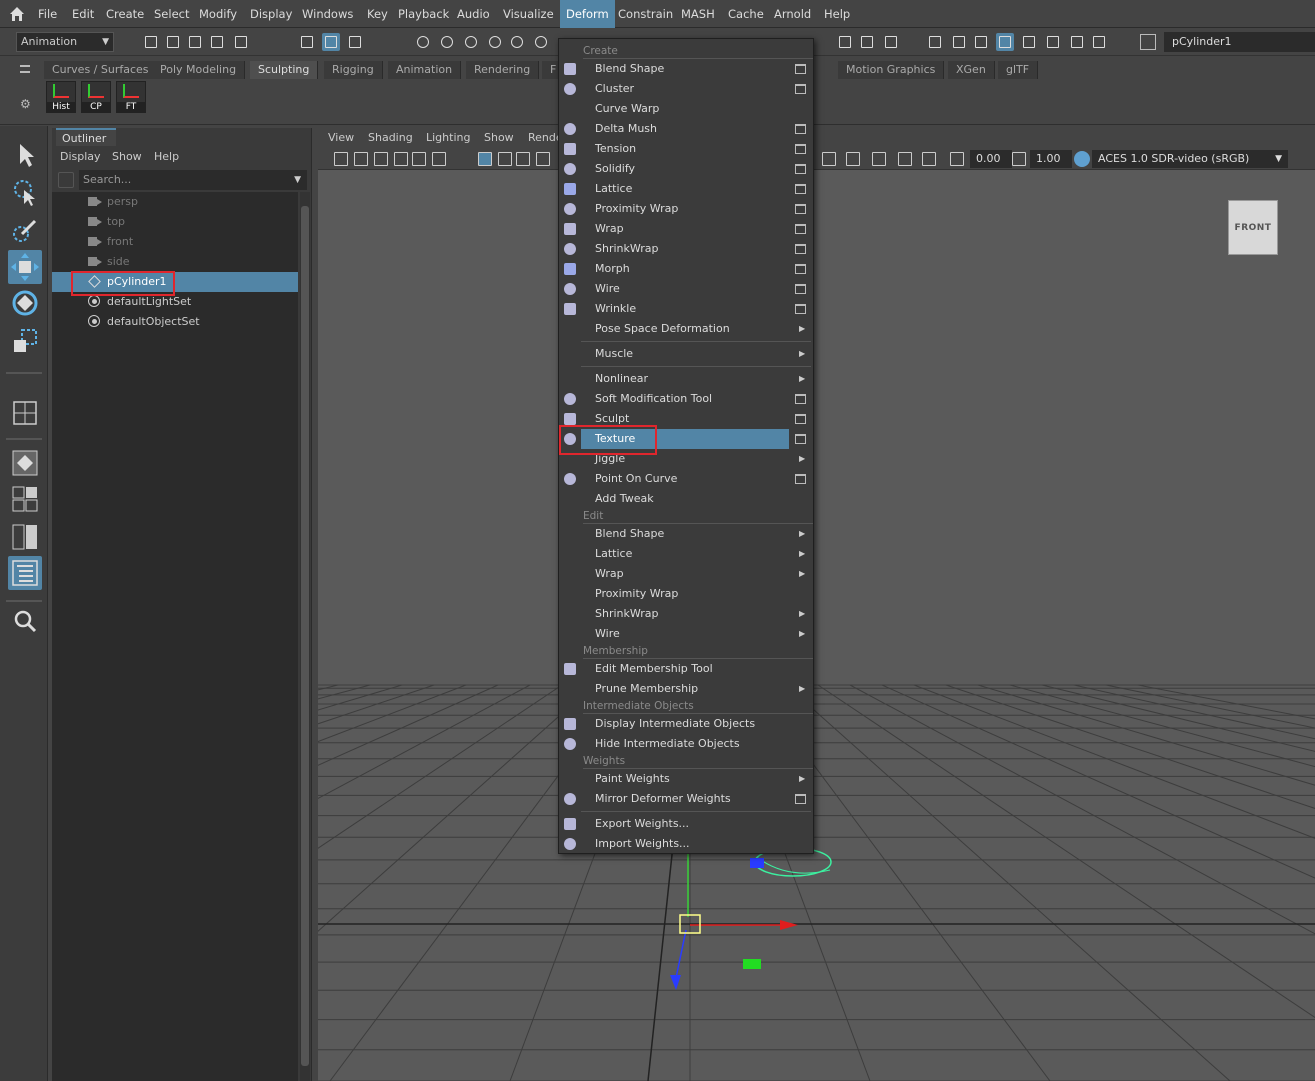 The height and width of the screenshot is (1081, 1315). Describe the element at coordinates (685, 309) in the screenshot. I see `menu-item-wrinkle: Wrinkle` at that location.